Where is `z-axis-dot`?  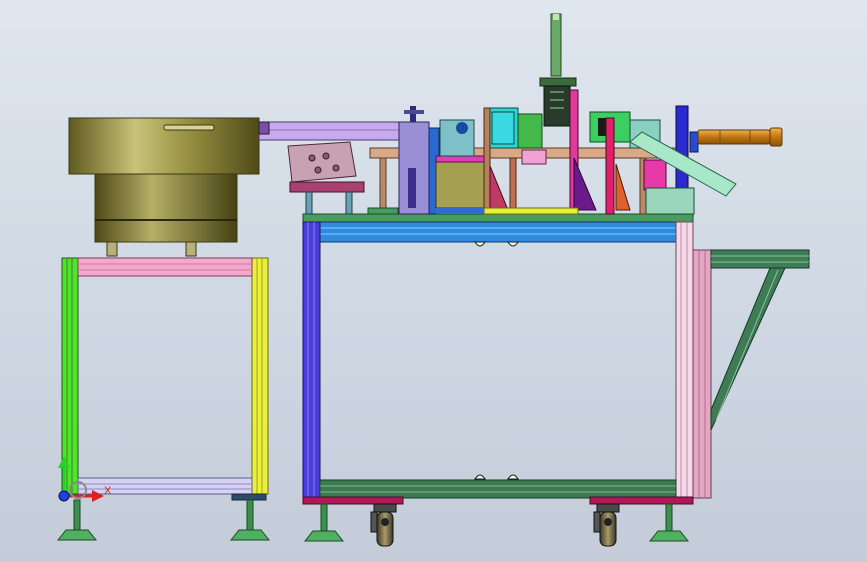 z-axis-dot is located at coordinates (64, 496).